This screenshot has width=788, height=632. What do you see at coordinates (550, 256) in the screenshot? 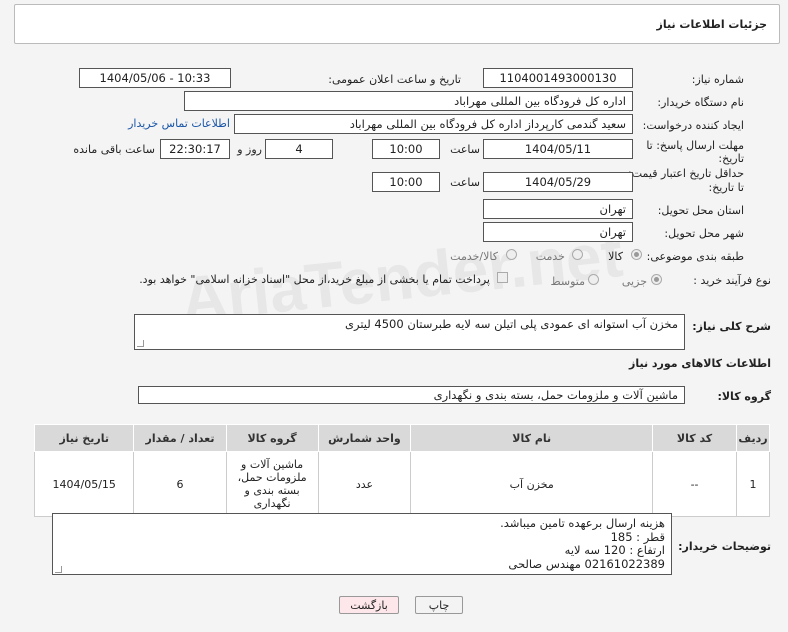
I see `category-option-service: خدمت` at bounding box center [550, 256].